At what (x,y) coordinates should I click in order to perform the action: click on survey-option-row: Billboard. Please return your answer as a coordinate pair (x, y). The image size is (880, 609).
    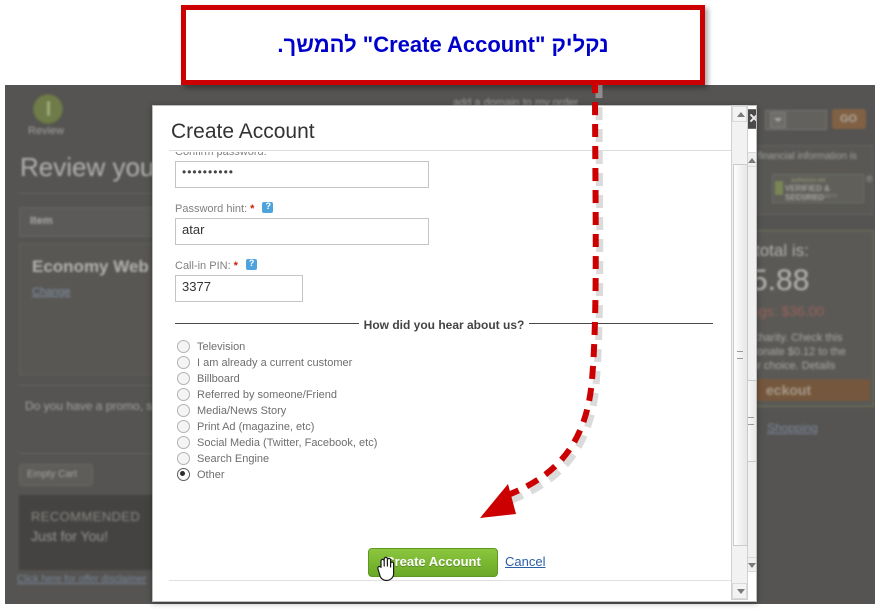
    Looking at the image, I should click on (448, 378).